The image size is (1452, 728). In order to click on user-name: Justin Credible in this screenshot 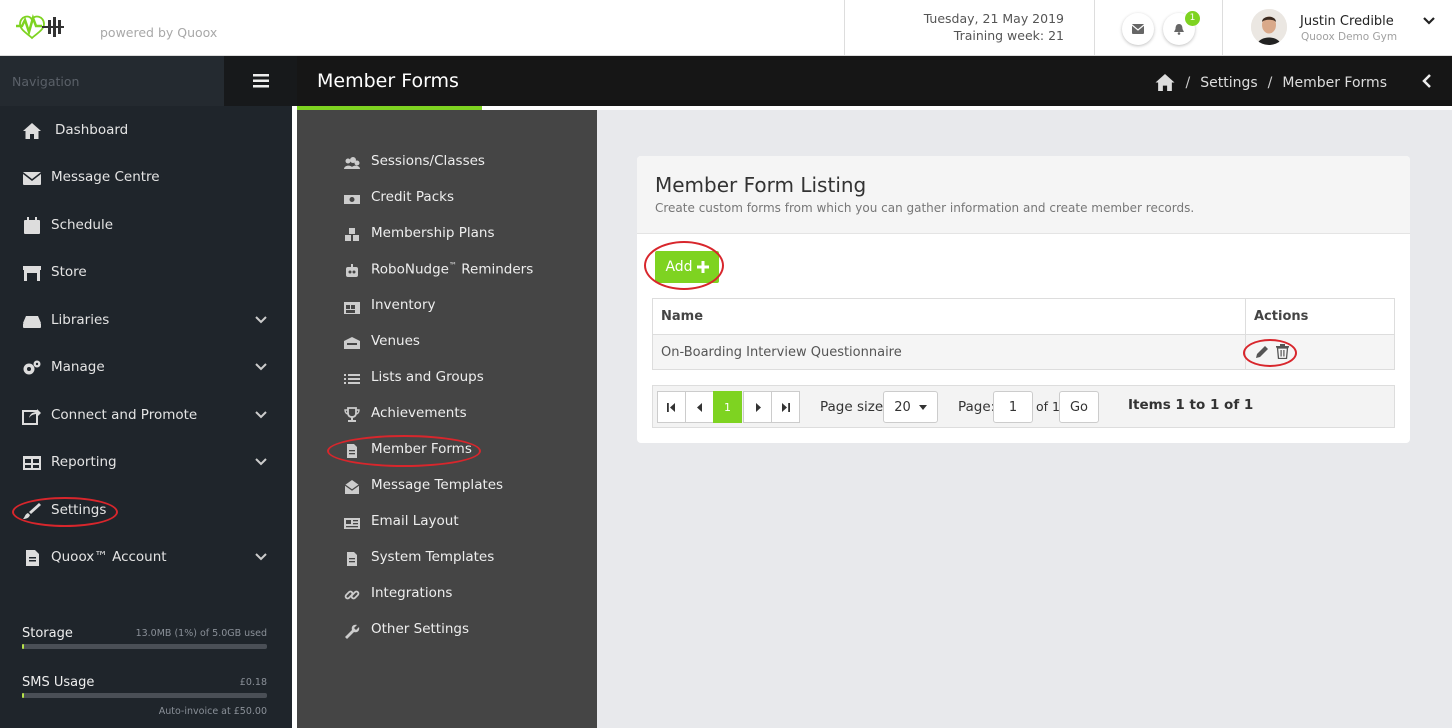, I will do `click(1347, 21)`.